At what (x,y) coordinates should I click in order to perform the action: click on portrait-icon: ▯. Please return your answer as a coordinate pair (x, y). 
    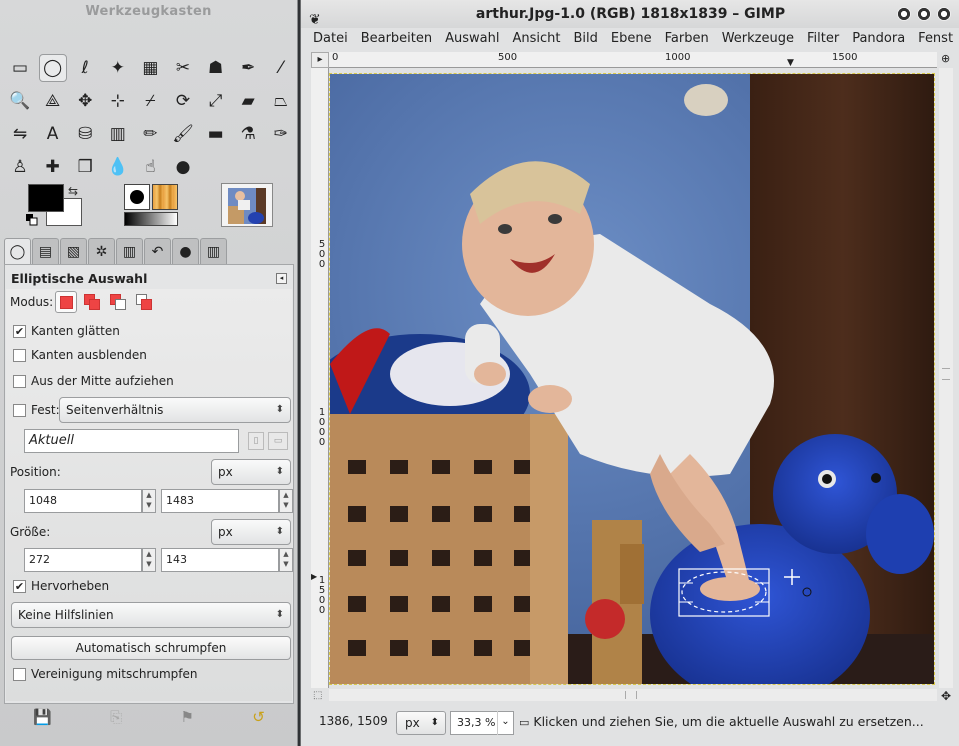
    Looking at the image, I should click on (256, 441).